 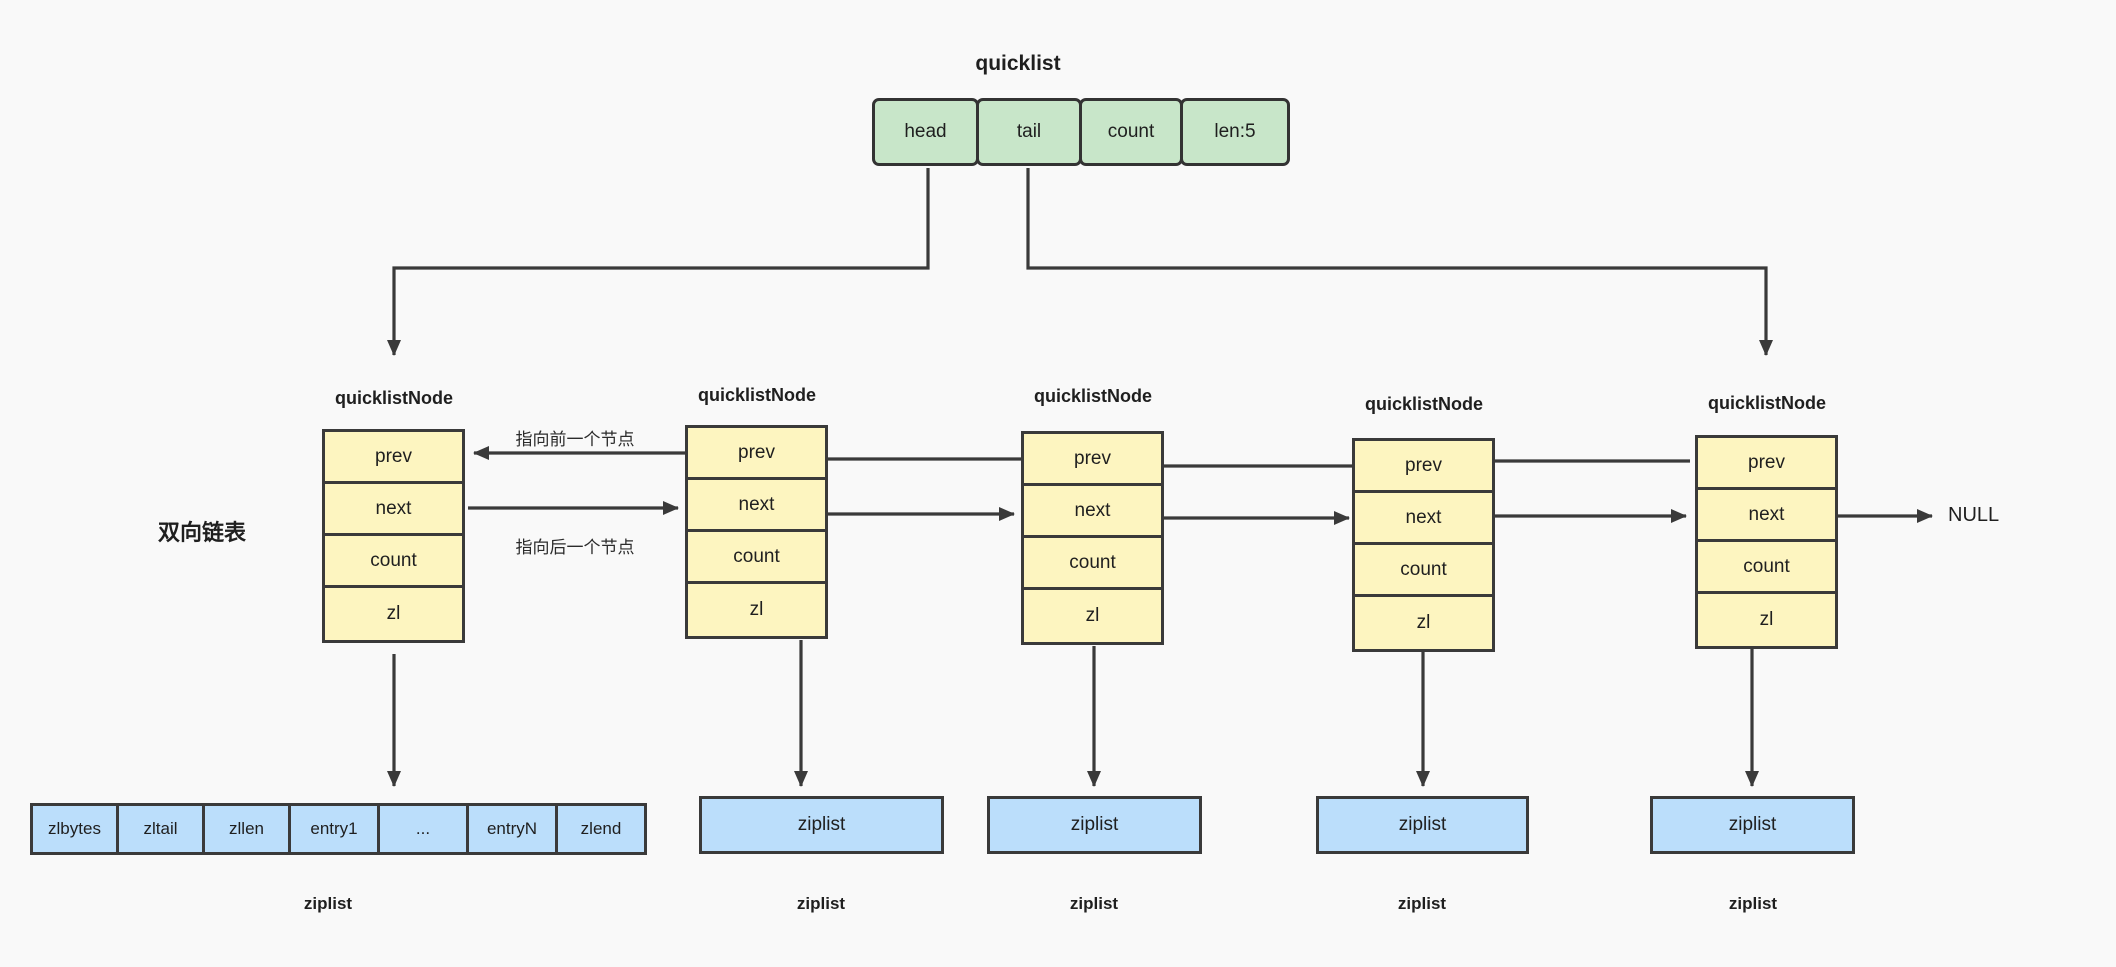 I want to click on node-3-field-prev: prev, so click(x=1092, y=460).